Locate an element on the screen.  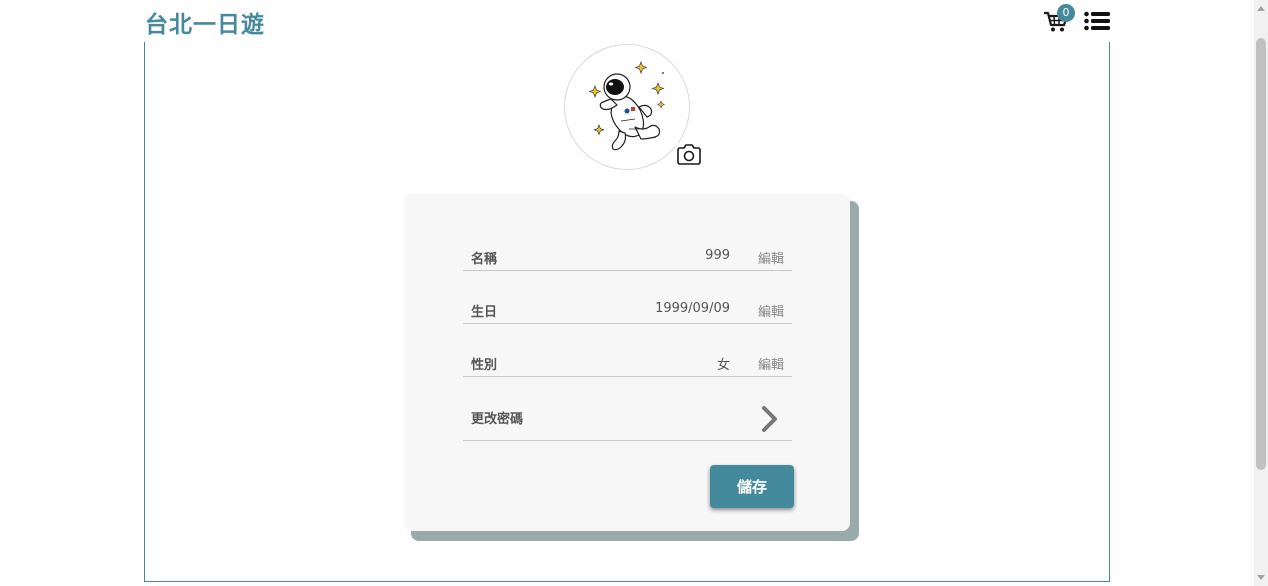
field-row-gender: 性別 女 編輯 is located at coordinates (627, 364).